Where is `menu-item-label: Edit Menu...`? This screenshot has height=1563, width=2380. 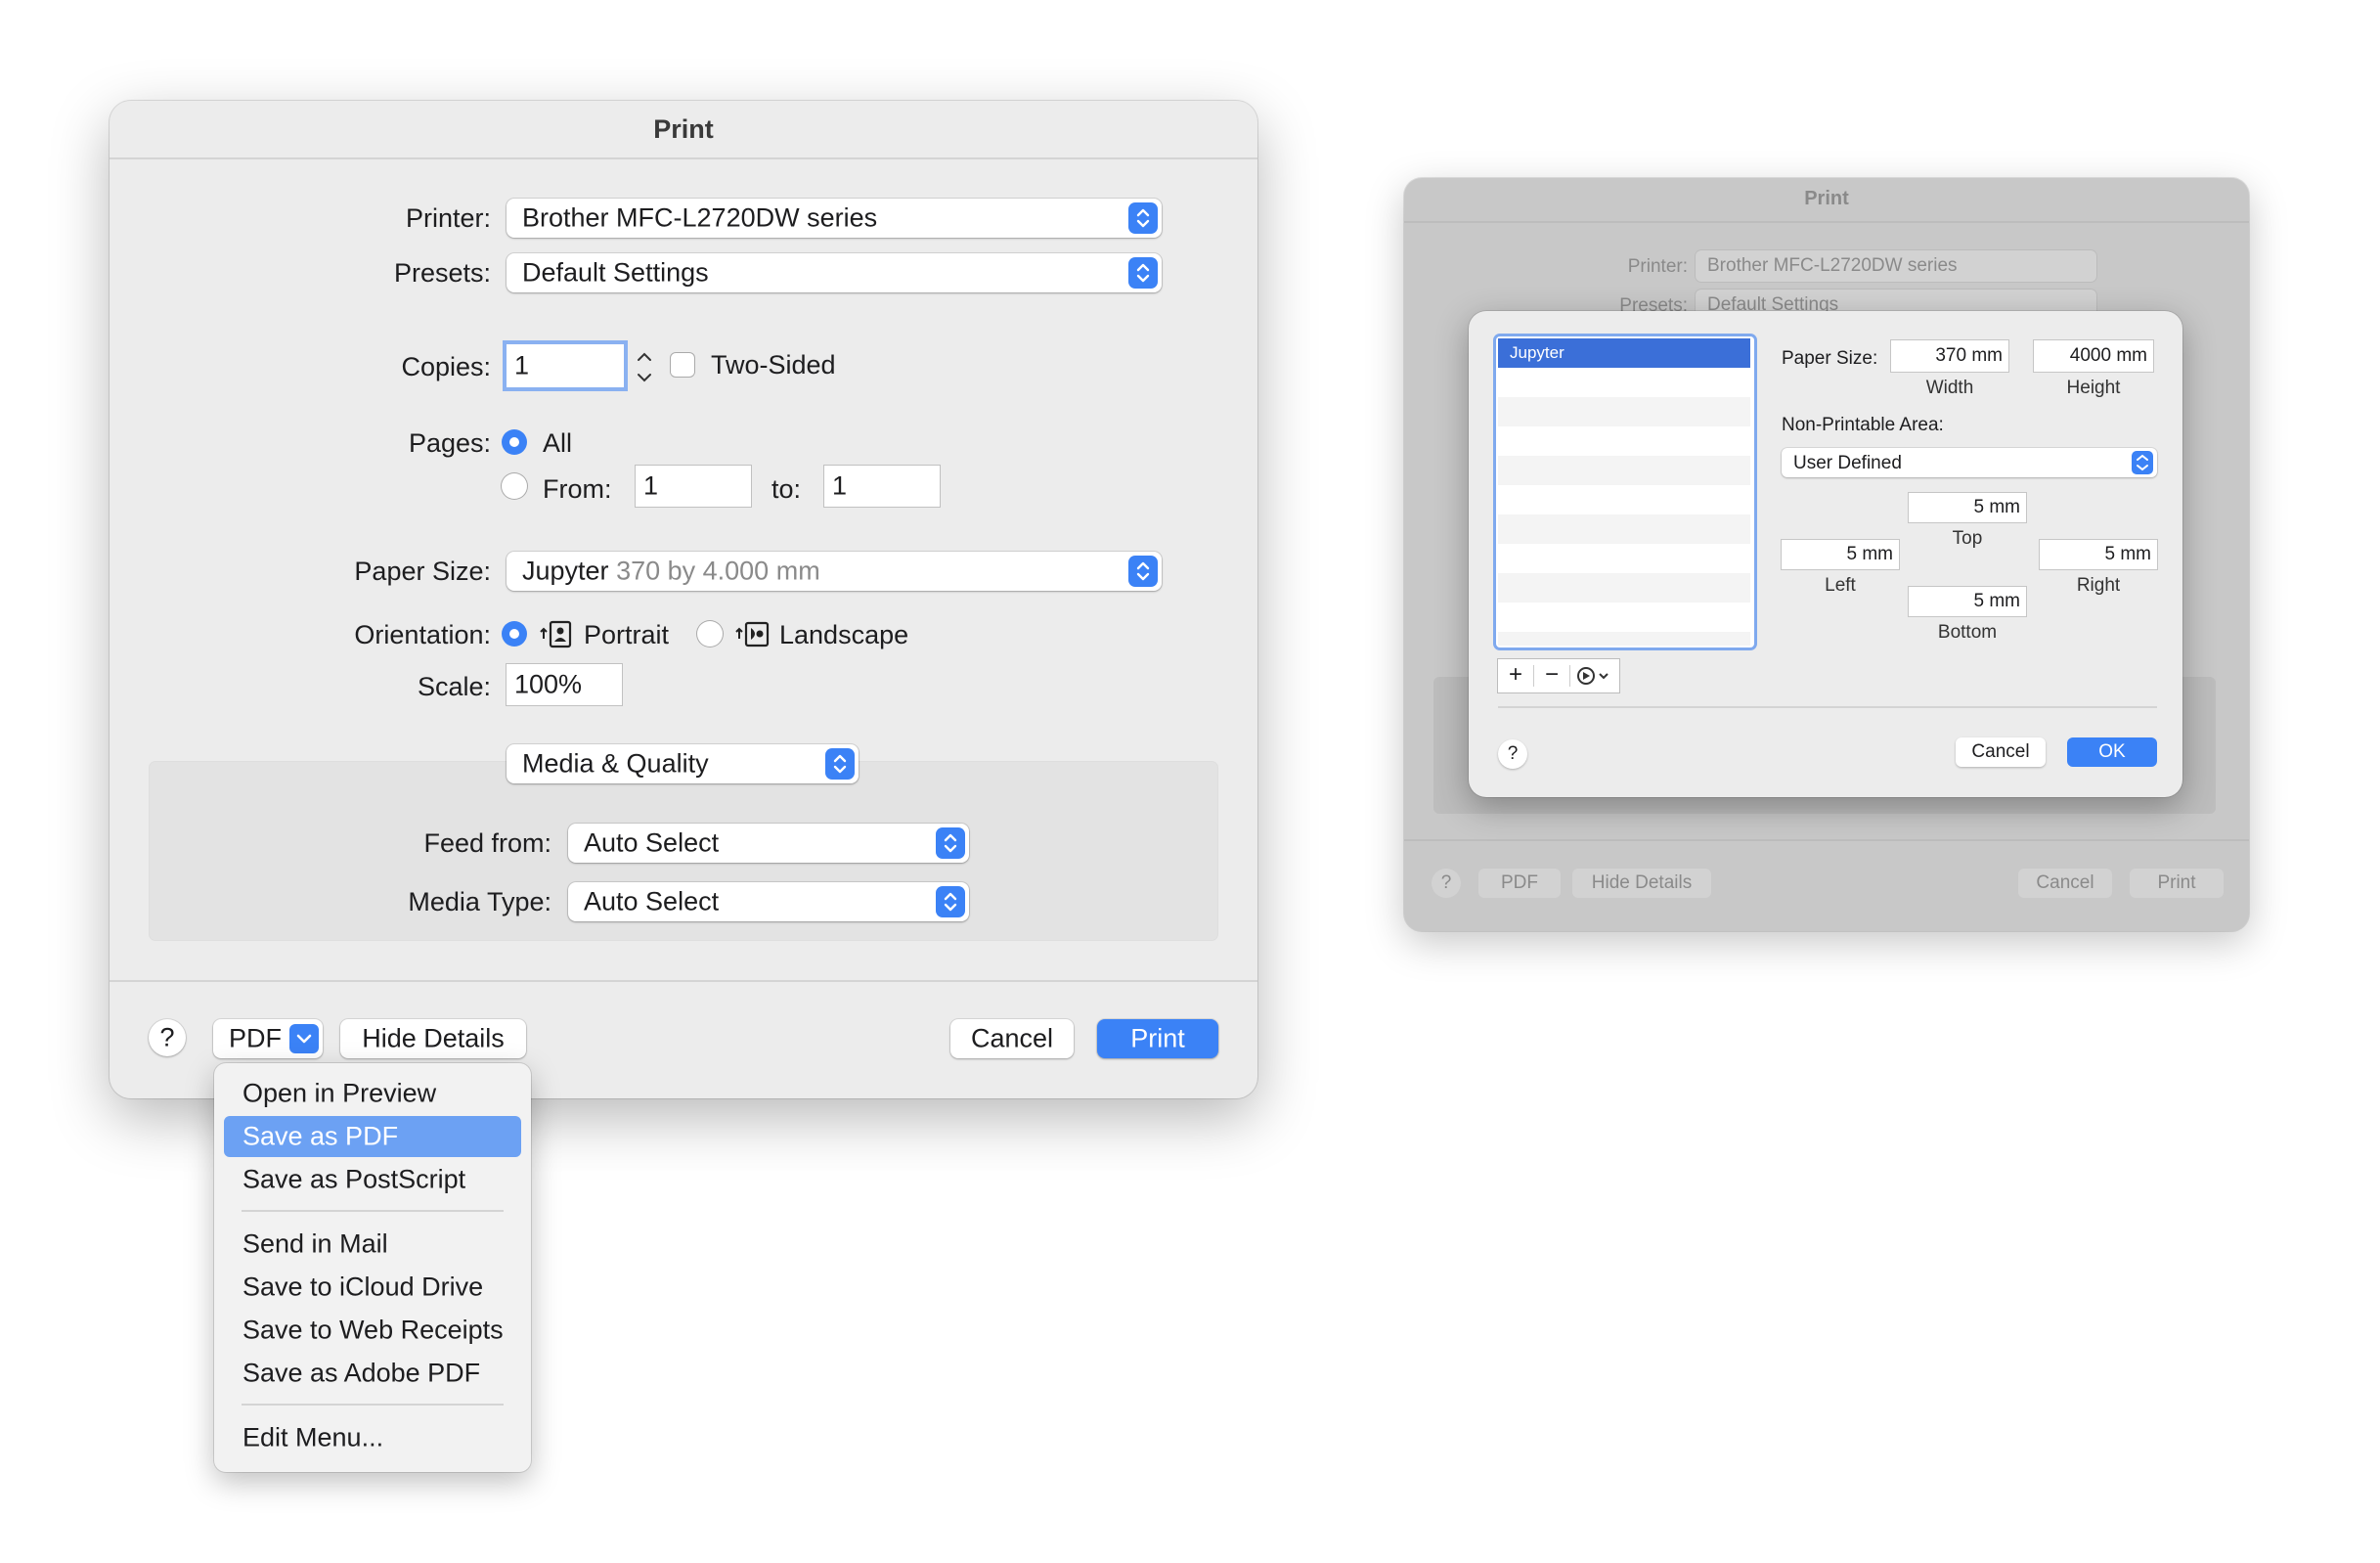 menu-item-label: Edit Menu... is located at coordinates (313, 1437).